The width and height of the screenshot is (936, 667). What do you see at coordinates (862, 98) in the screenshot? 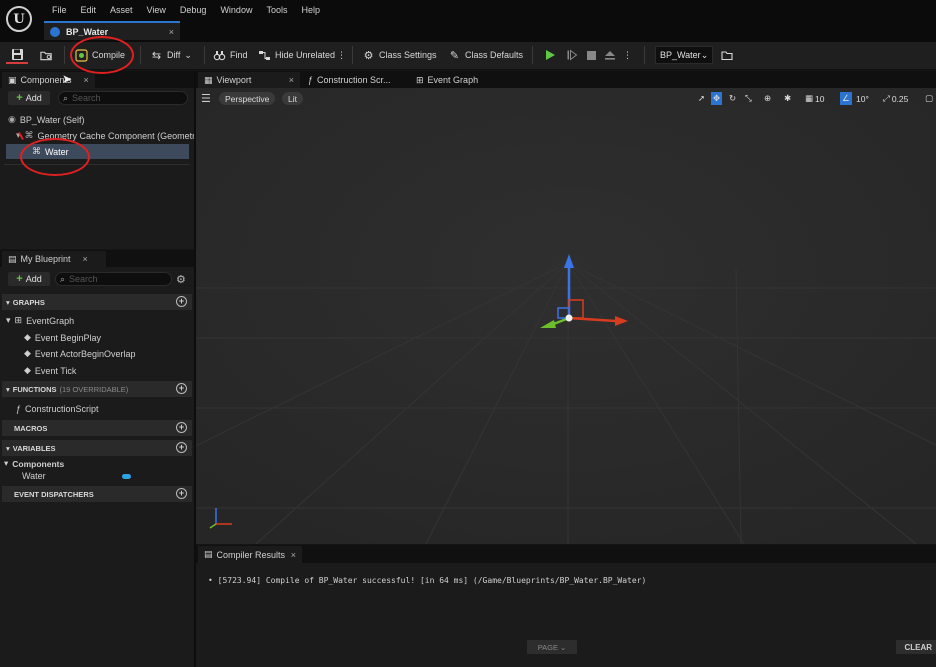
I see `rotation-snap-value: 10°` at bounding box center [862, 98].